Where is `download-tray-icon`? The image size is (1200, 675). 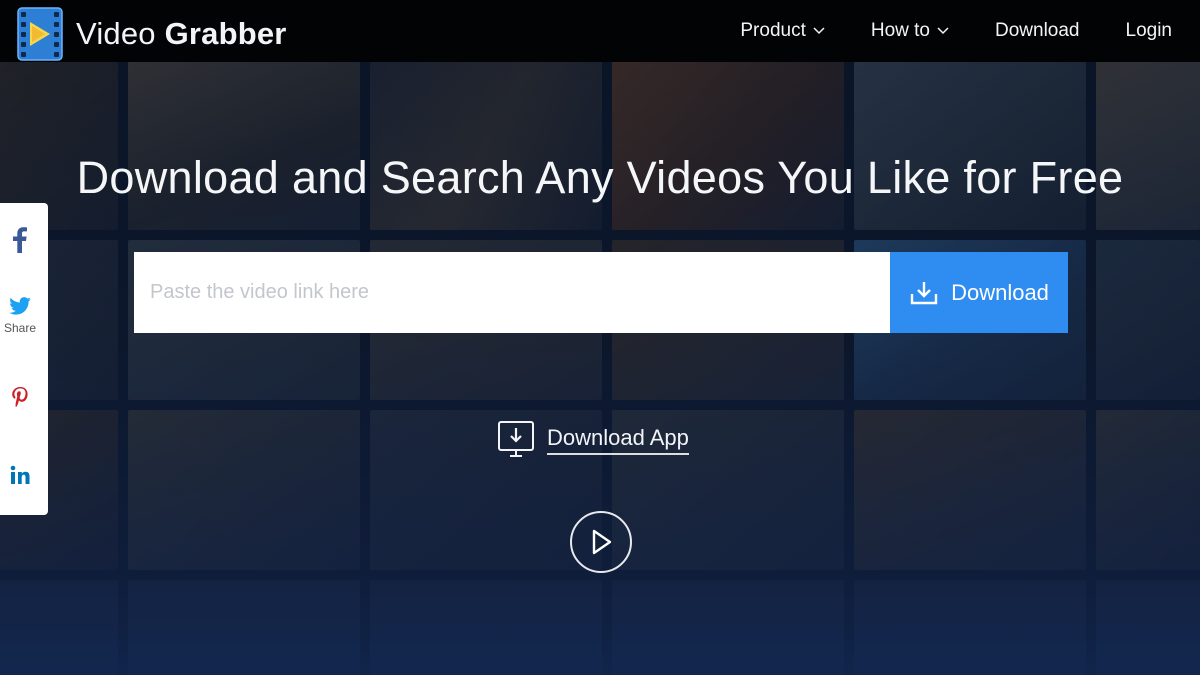
download-tray-icon is located at coordinates (924, 292).